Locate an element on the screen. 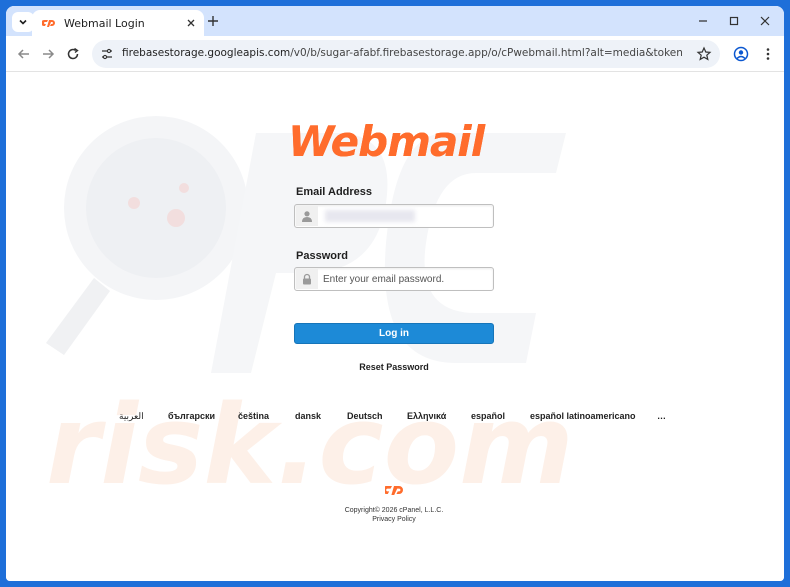  language-link: Deutsch is located at coordinates (365, 416).